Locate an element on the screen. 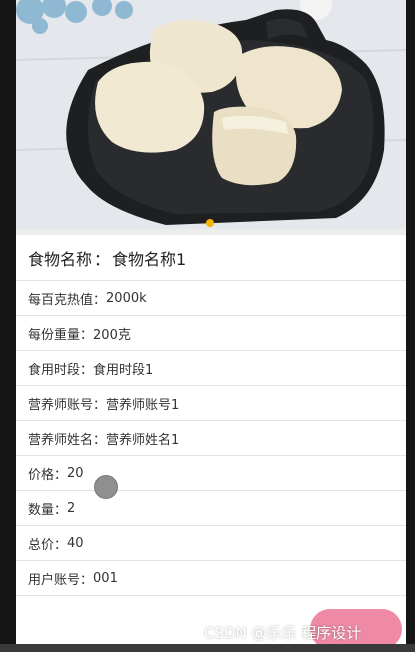 The height and width of the screenshot is (652, 415). field-label: 总价 is located at coordinates (41, 545).